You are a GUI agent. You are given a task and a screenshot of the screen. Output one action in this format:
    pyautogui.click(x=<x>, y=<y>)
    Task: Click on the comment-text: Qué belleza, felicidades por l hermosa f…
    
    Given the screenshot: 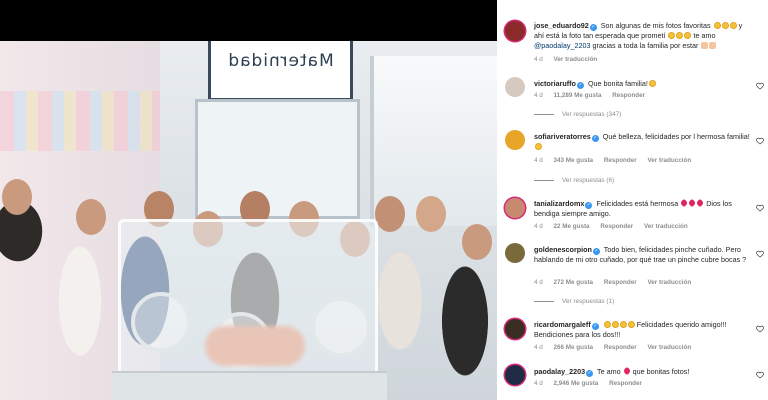 What is the action you would take?
    pyautogui.click(x=676, y=136)
    